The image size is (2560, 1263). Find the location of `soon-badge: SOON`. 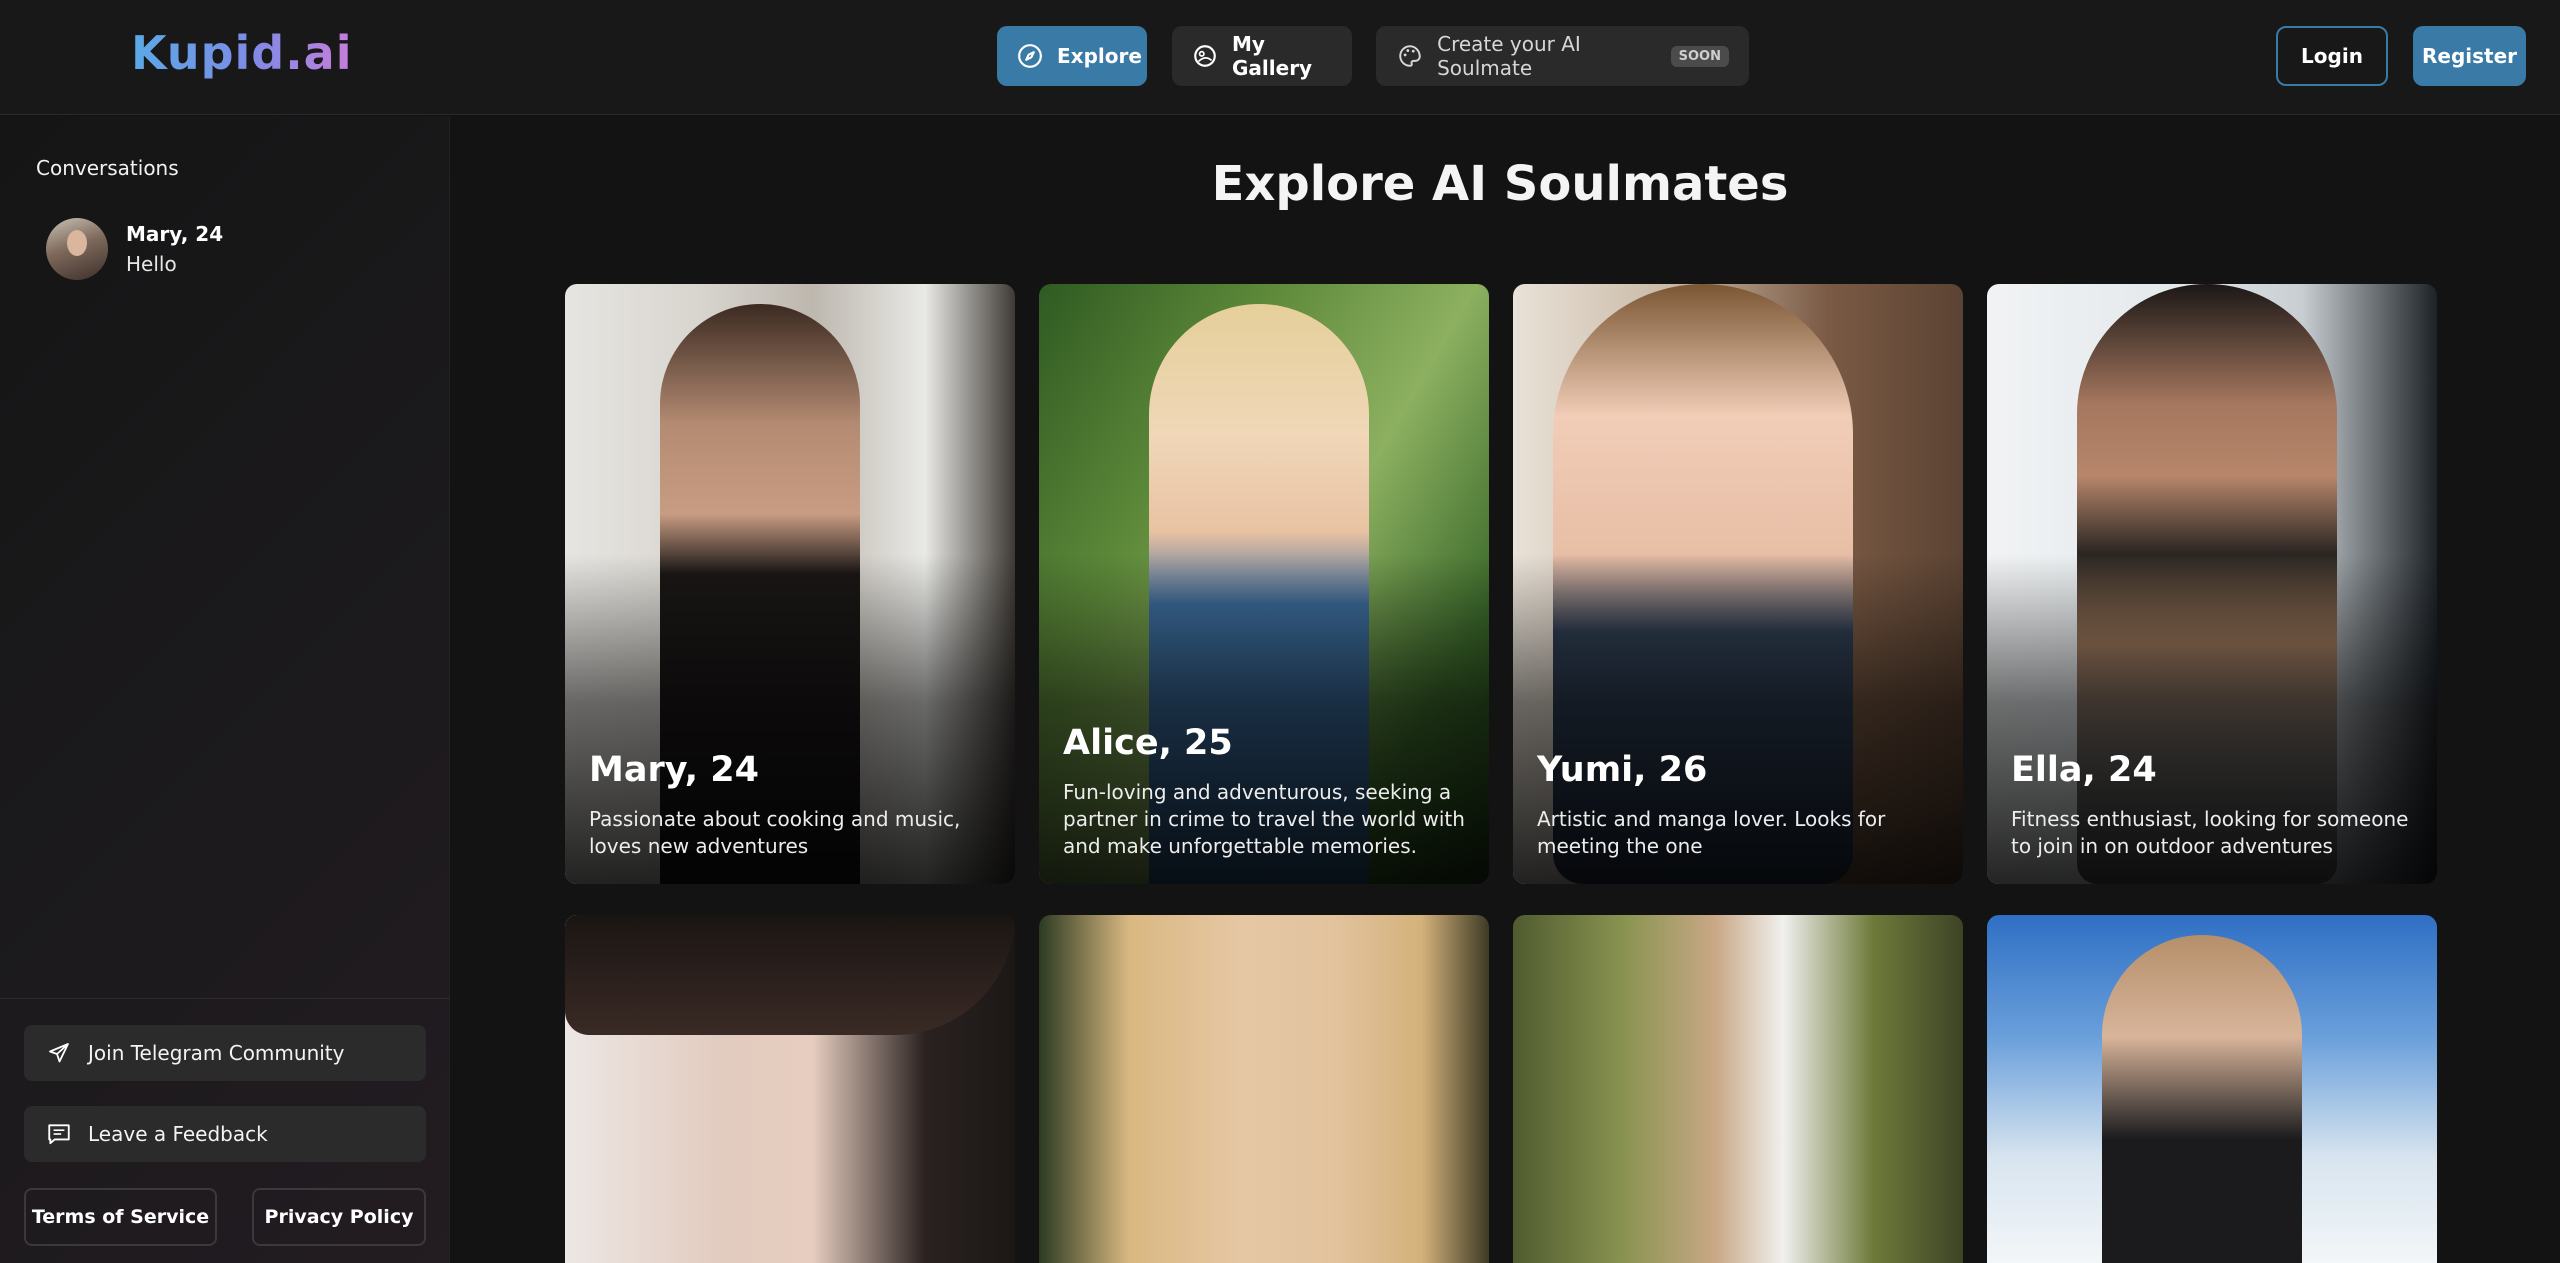

soon-badge: SOON is located at coordinates (1699, 56).